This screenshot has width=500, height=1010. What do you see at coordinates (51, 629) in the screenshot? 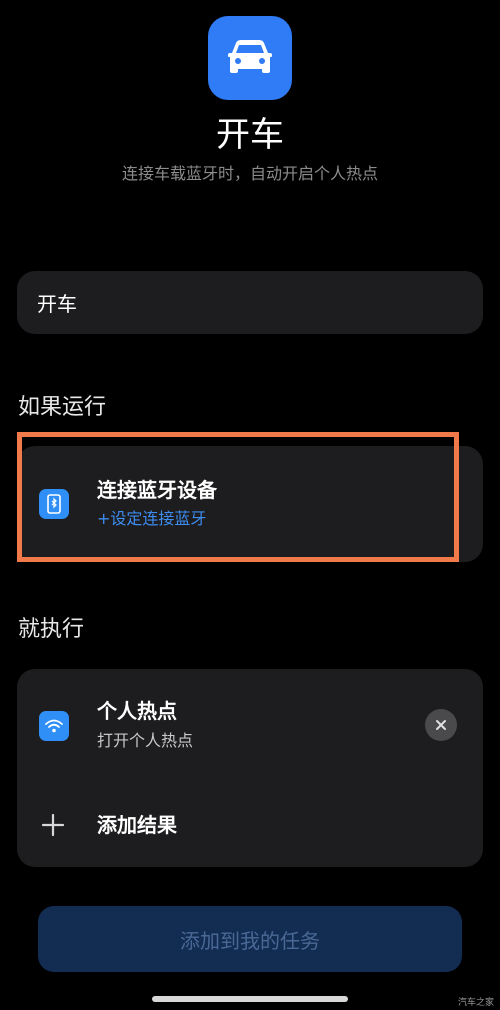
I see `action-section-label: 就执行` at bounding box center [51, 629].